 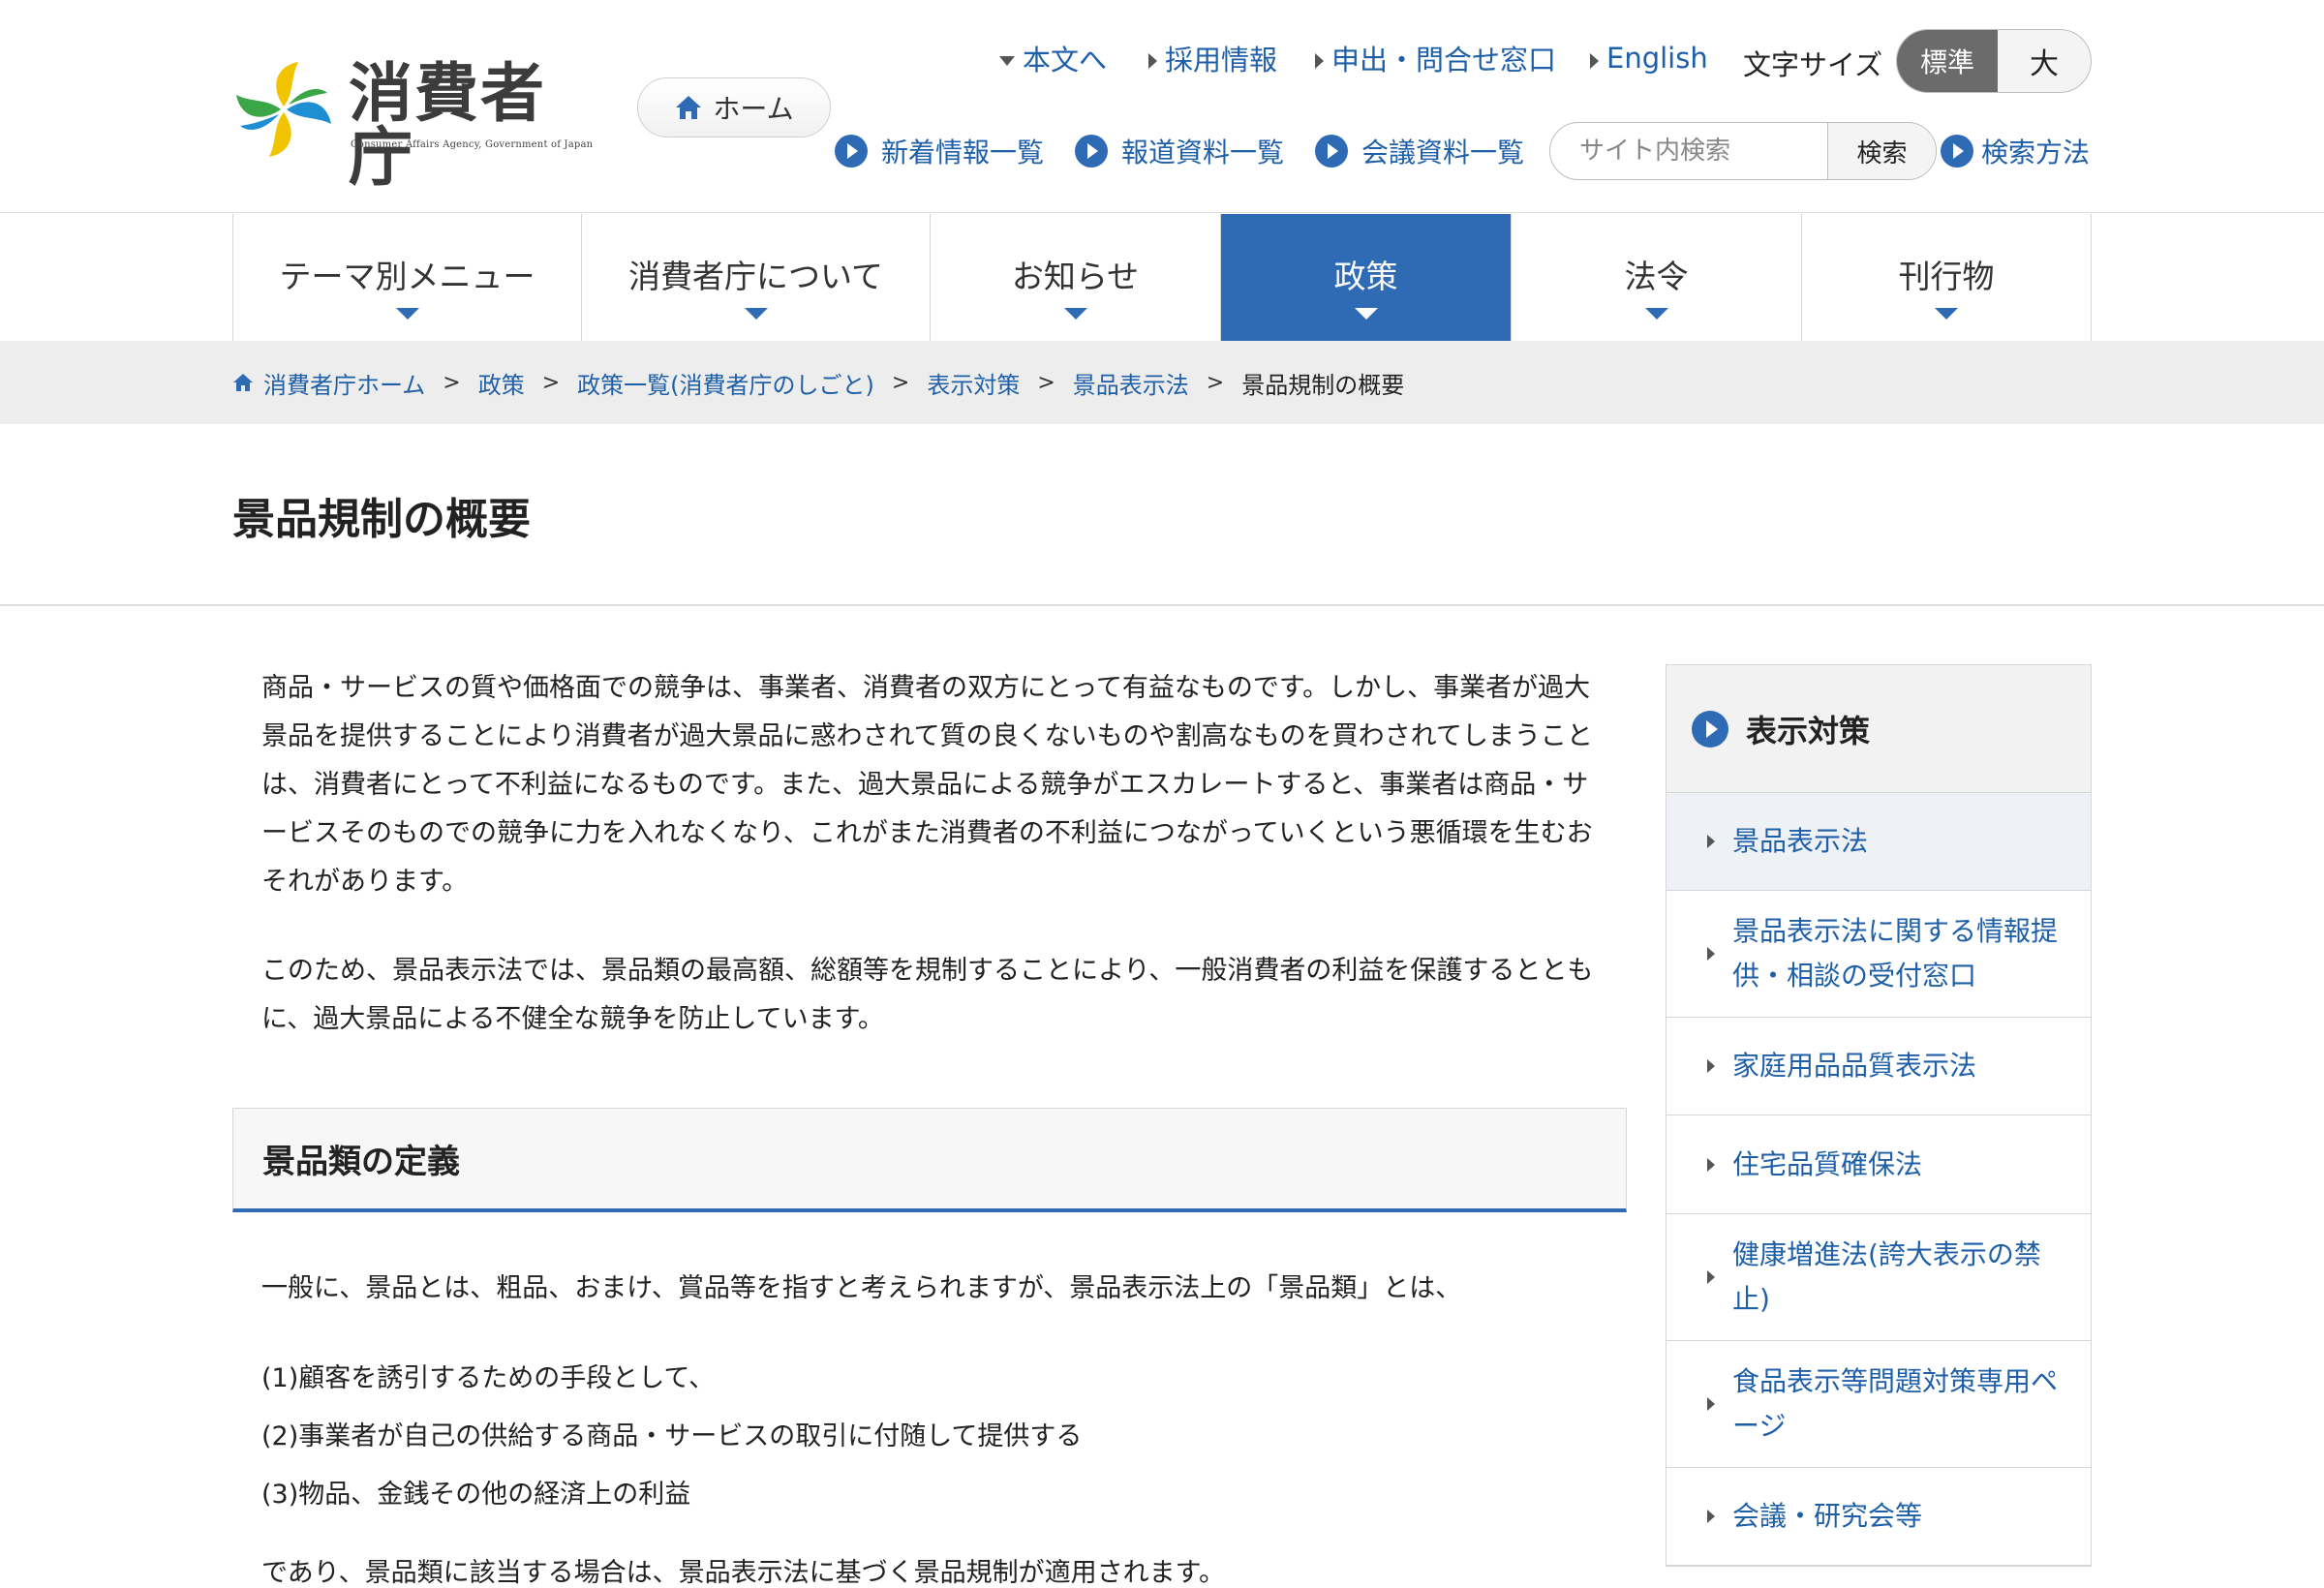 What do you see at coordinates (1827, 1163) in the screenshot?
I see `sidebar-item-label: 住宅品質確保法` at bounding box center [1827, 1163].